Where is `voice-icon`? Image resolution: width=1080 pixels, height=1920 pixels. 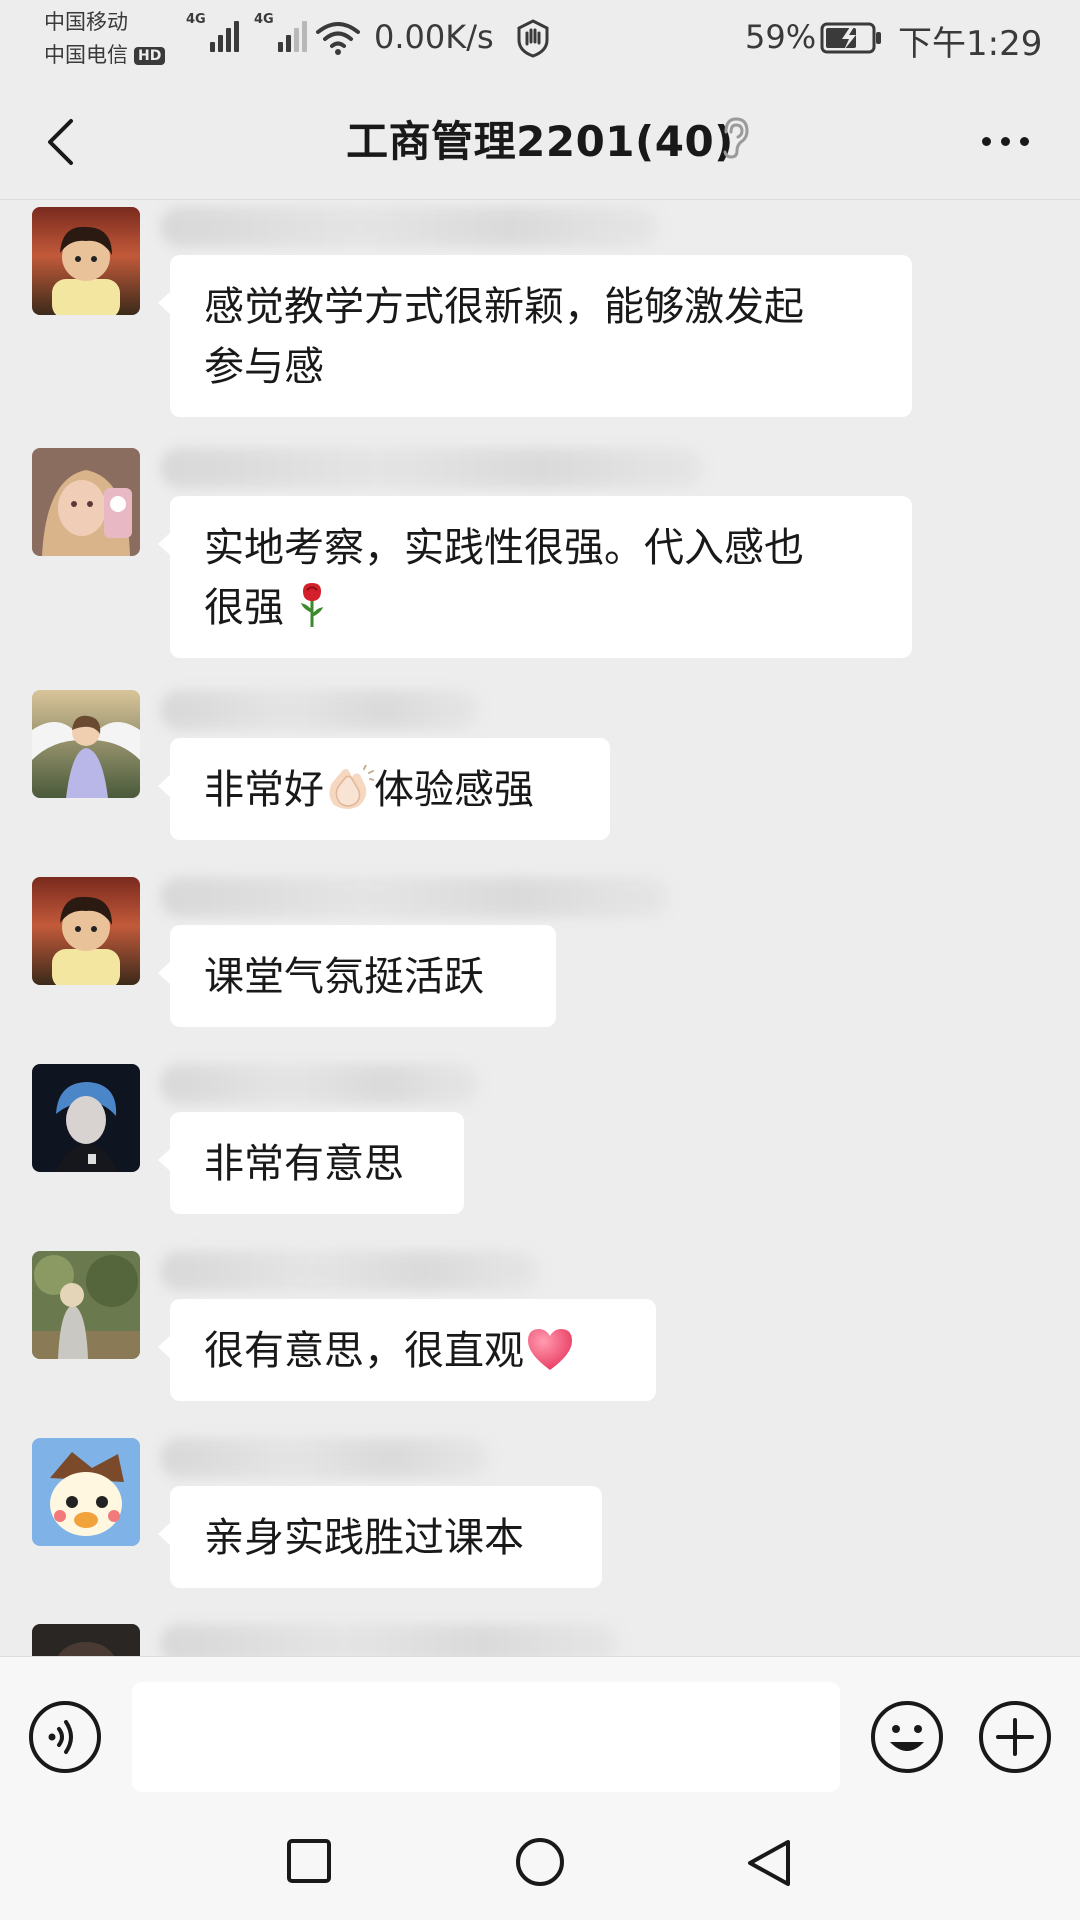 voice-icon is located at coordinates (65, 1737).